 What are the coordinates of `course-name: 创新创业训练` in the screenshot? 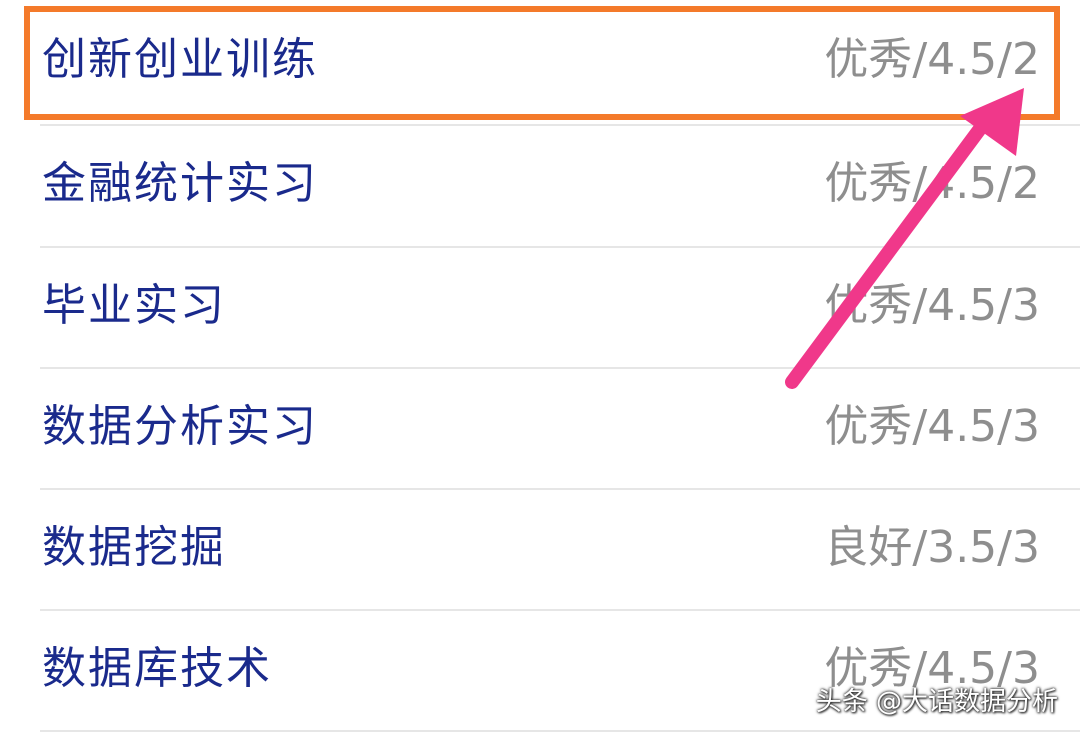 It's located at (180, 59).